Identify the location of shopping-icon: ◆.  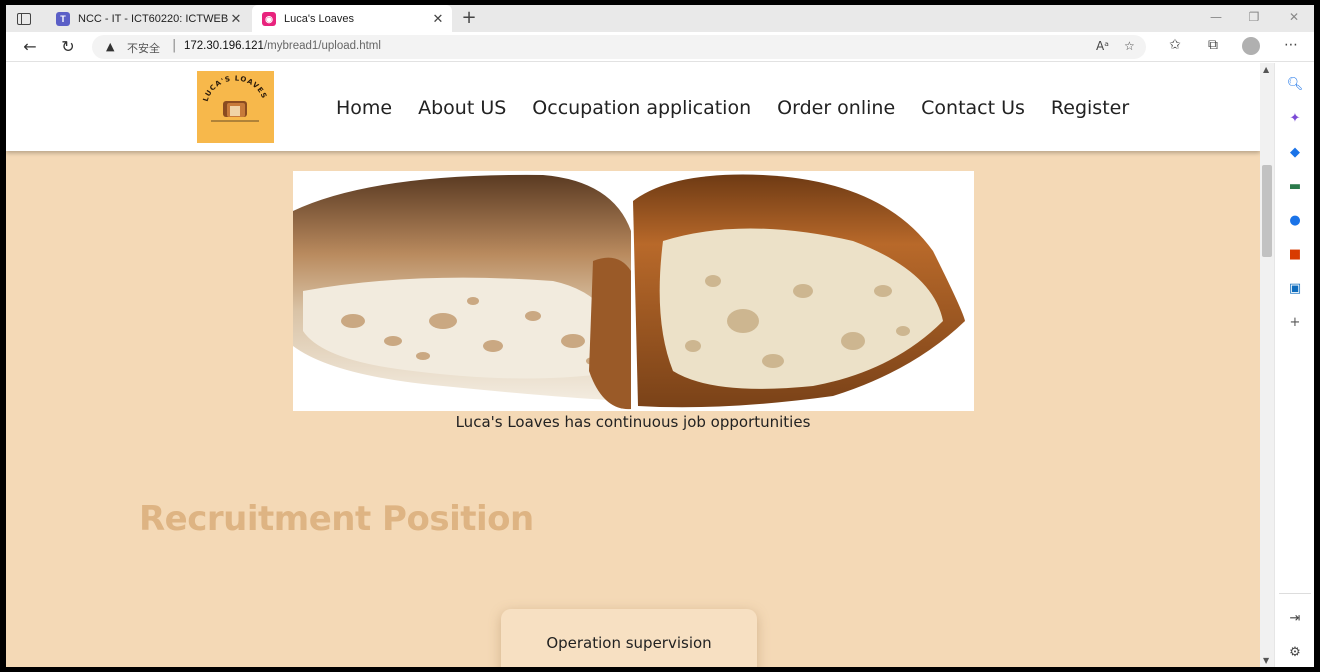
(1295, 152).